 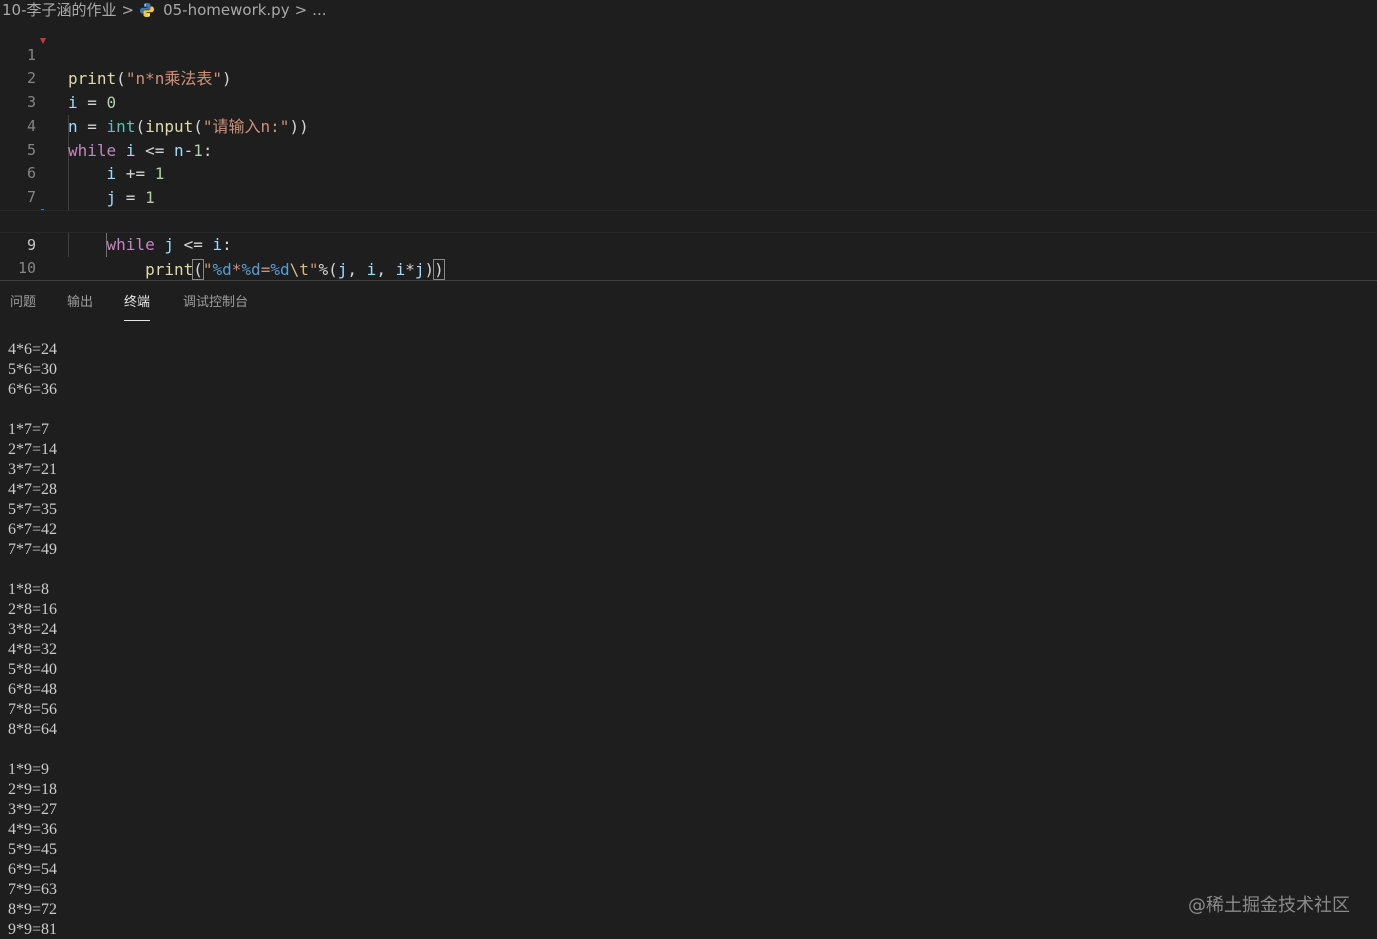 What do you see at coordinates (29, 429) in the screenshot?
I see `terminal-line: 1*7=7` at bounding box center [29, 429].